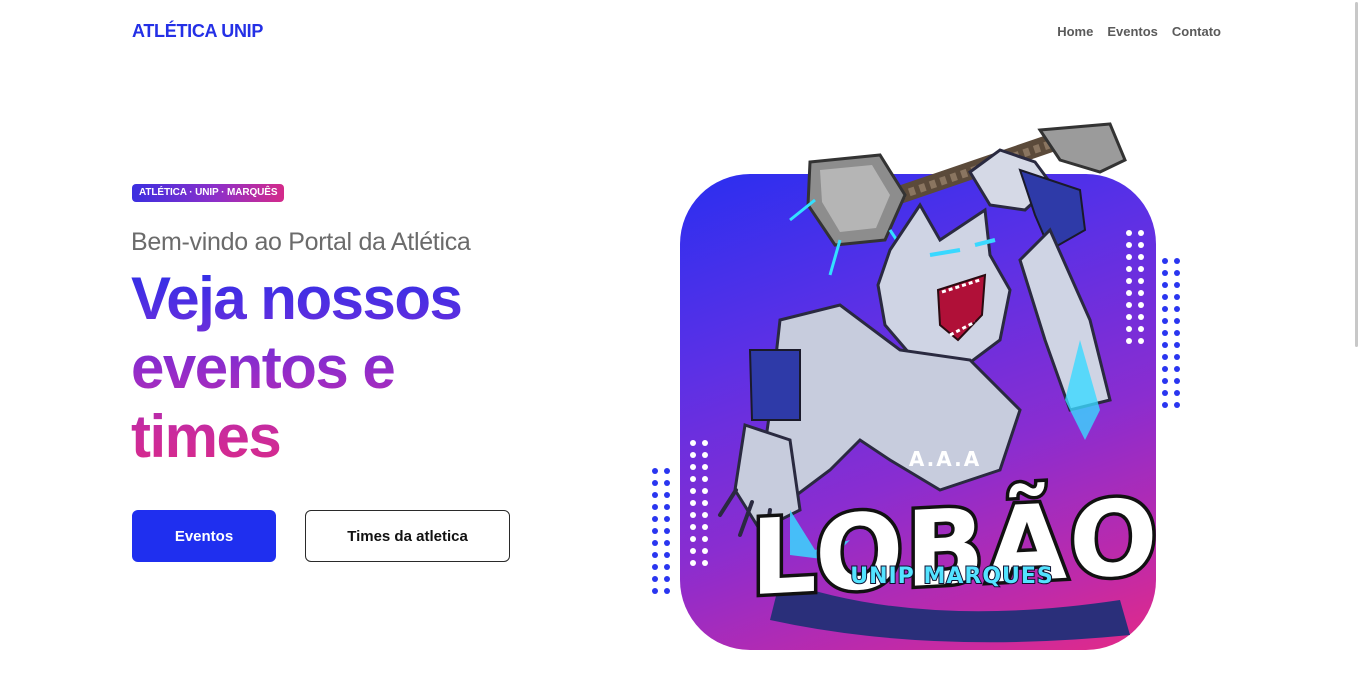  Describe the element at coordinates (1356, 174) in the screenshot. I see `scrollbar-thumb` at that location.